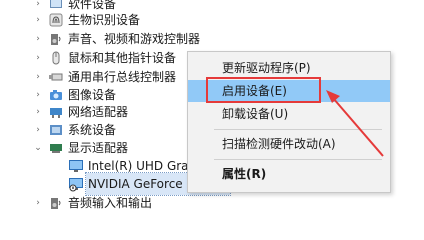 The height and width of the screenshot is (240, 424). What do you see at coordinates (255, 114) in the screenshot?
I see `menu-item-label: 卸载设备(U)` at bounding box center [255, 114].